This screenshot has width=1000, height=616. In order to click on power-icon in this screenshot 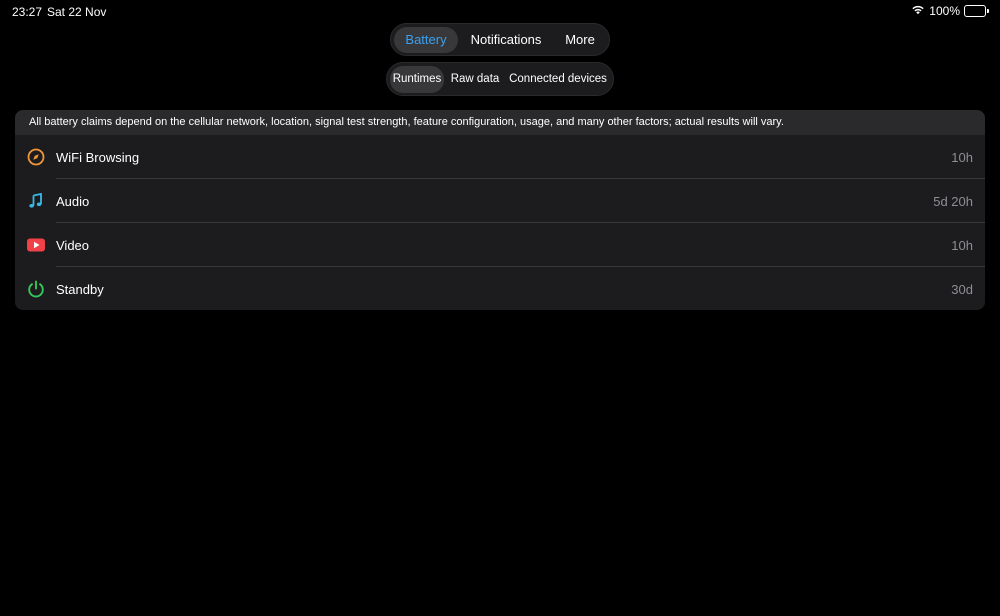, I will do `click(36, 289)`.